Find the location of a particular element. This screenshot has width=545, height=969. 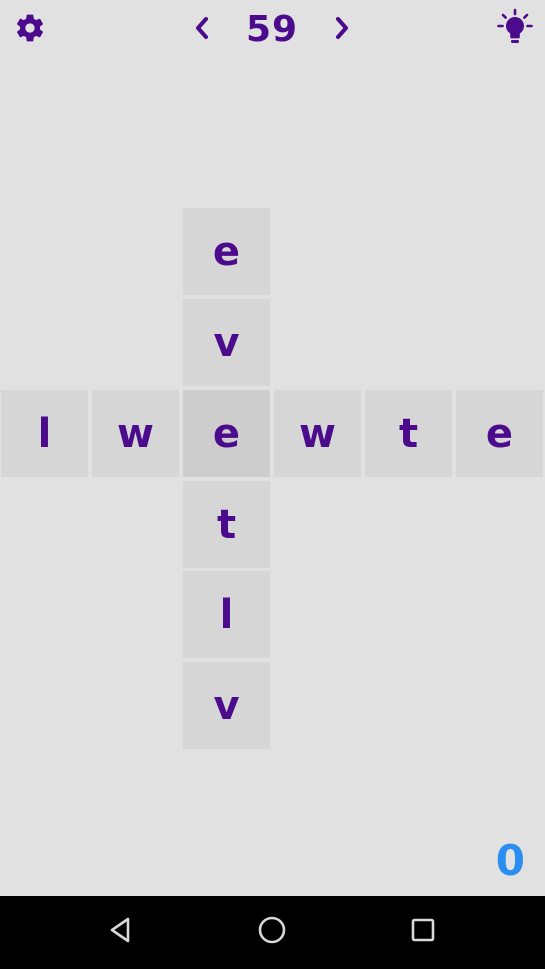

horizontal-tile-1: l is located at coordinates (44, 433).